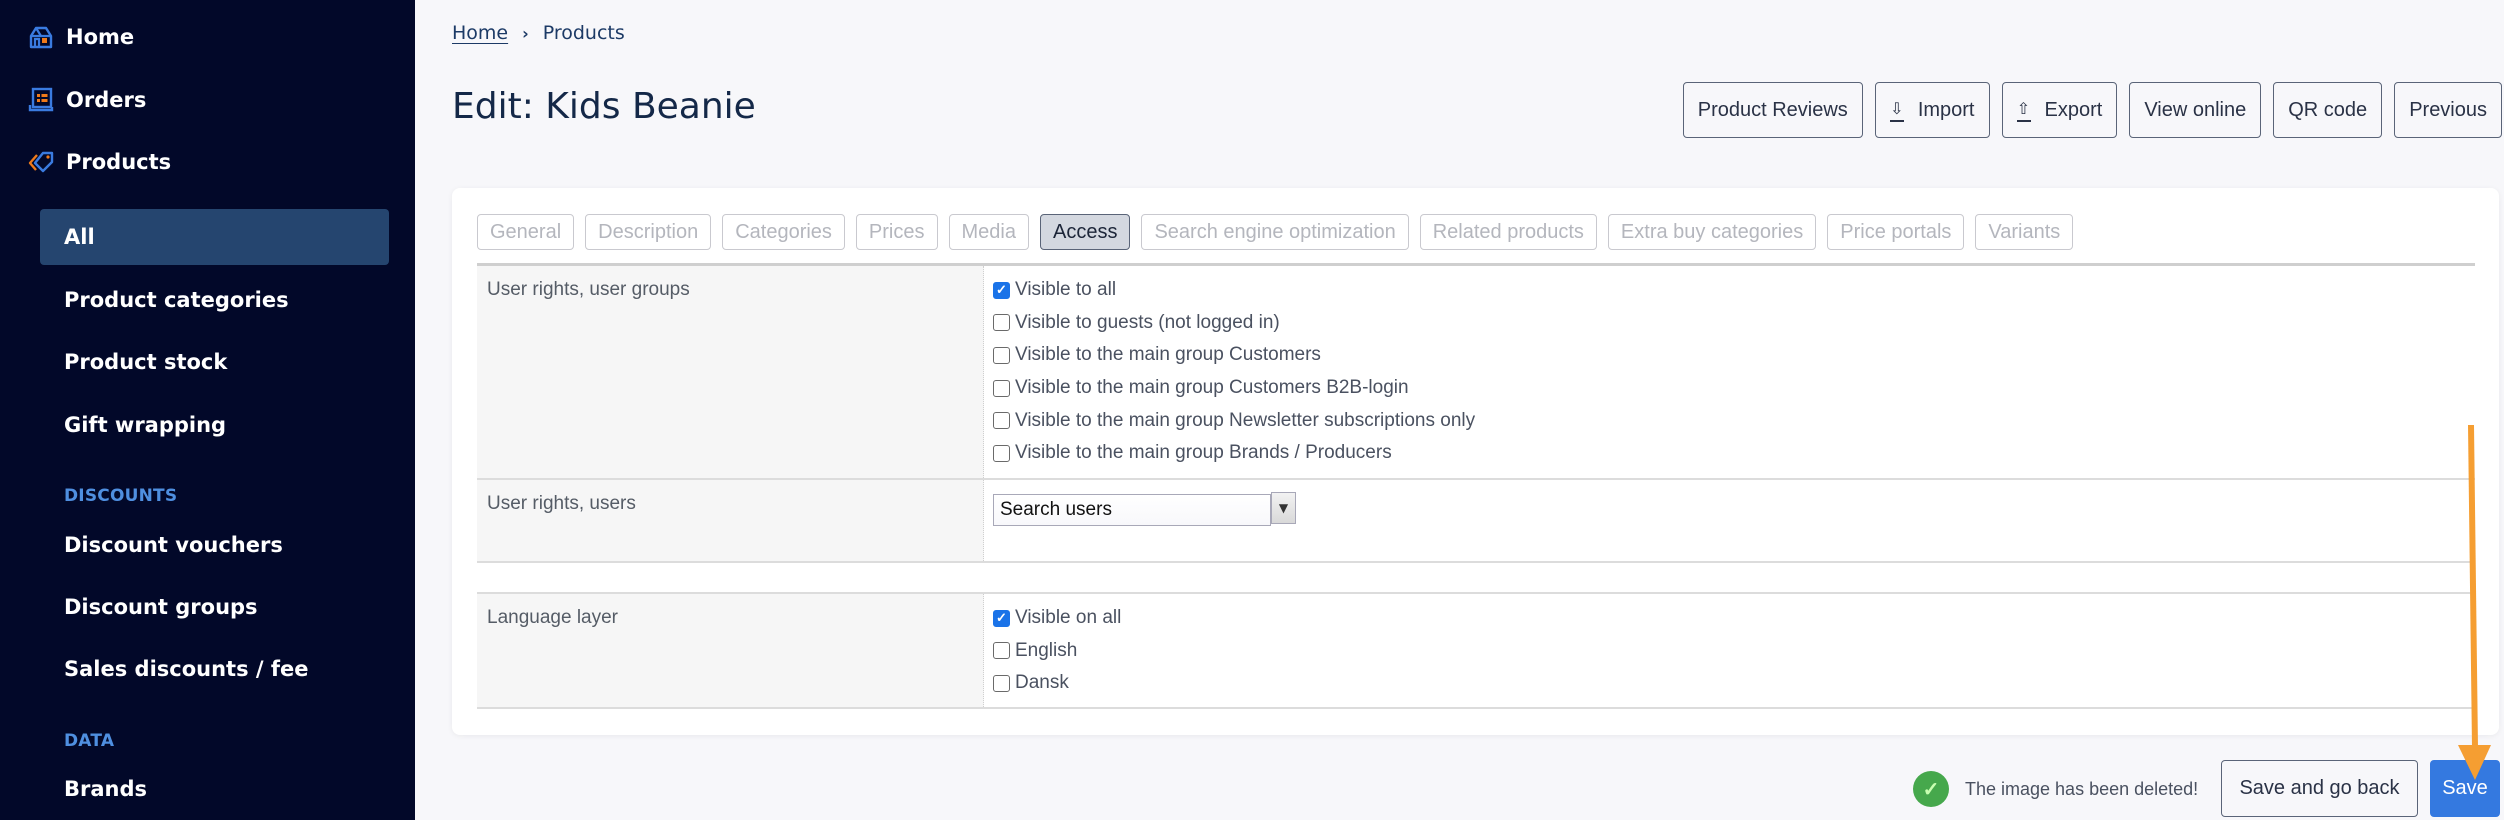 The width and height of the screenshot is (2504, 820). What do you see at coordinates (1730, 520) in the screenshot?
I see `users-select-cell: Search users ▼` at bounding box center [1730, 520].